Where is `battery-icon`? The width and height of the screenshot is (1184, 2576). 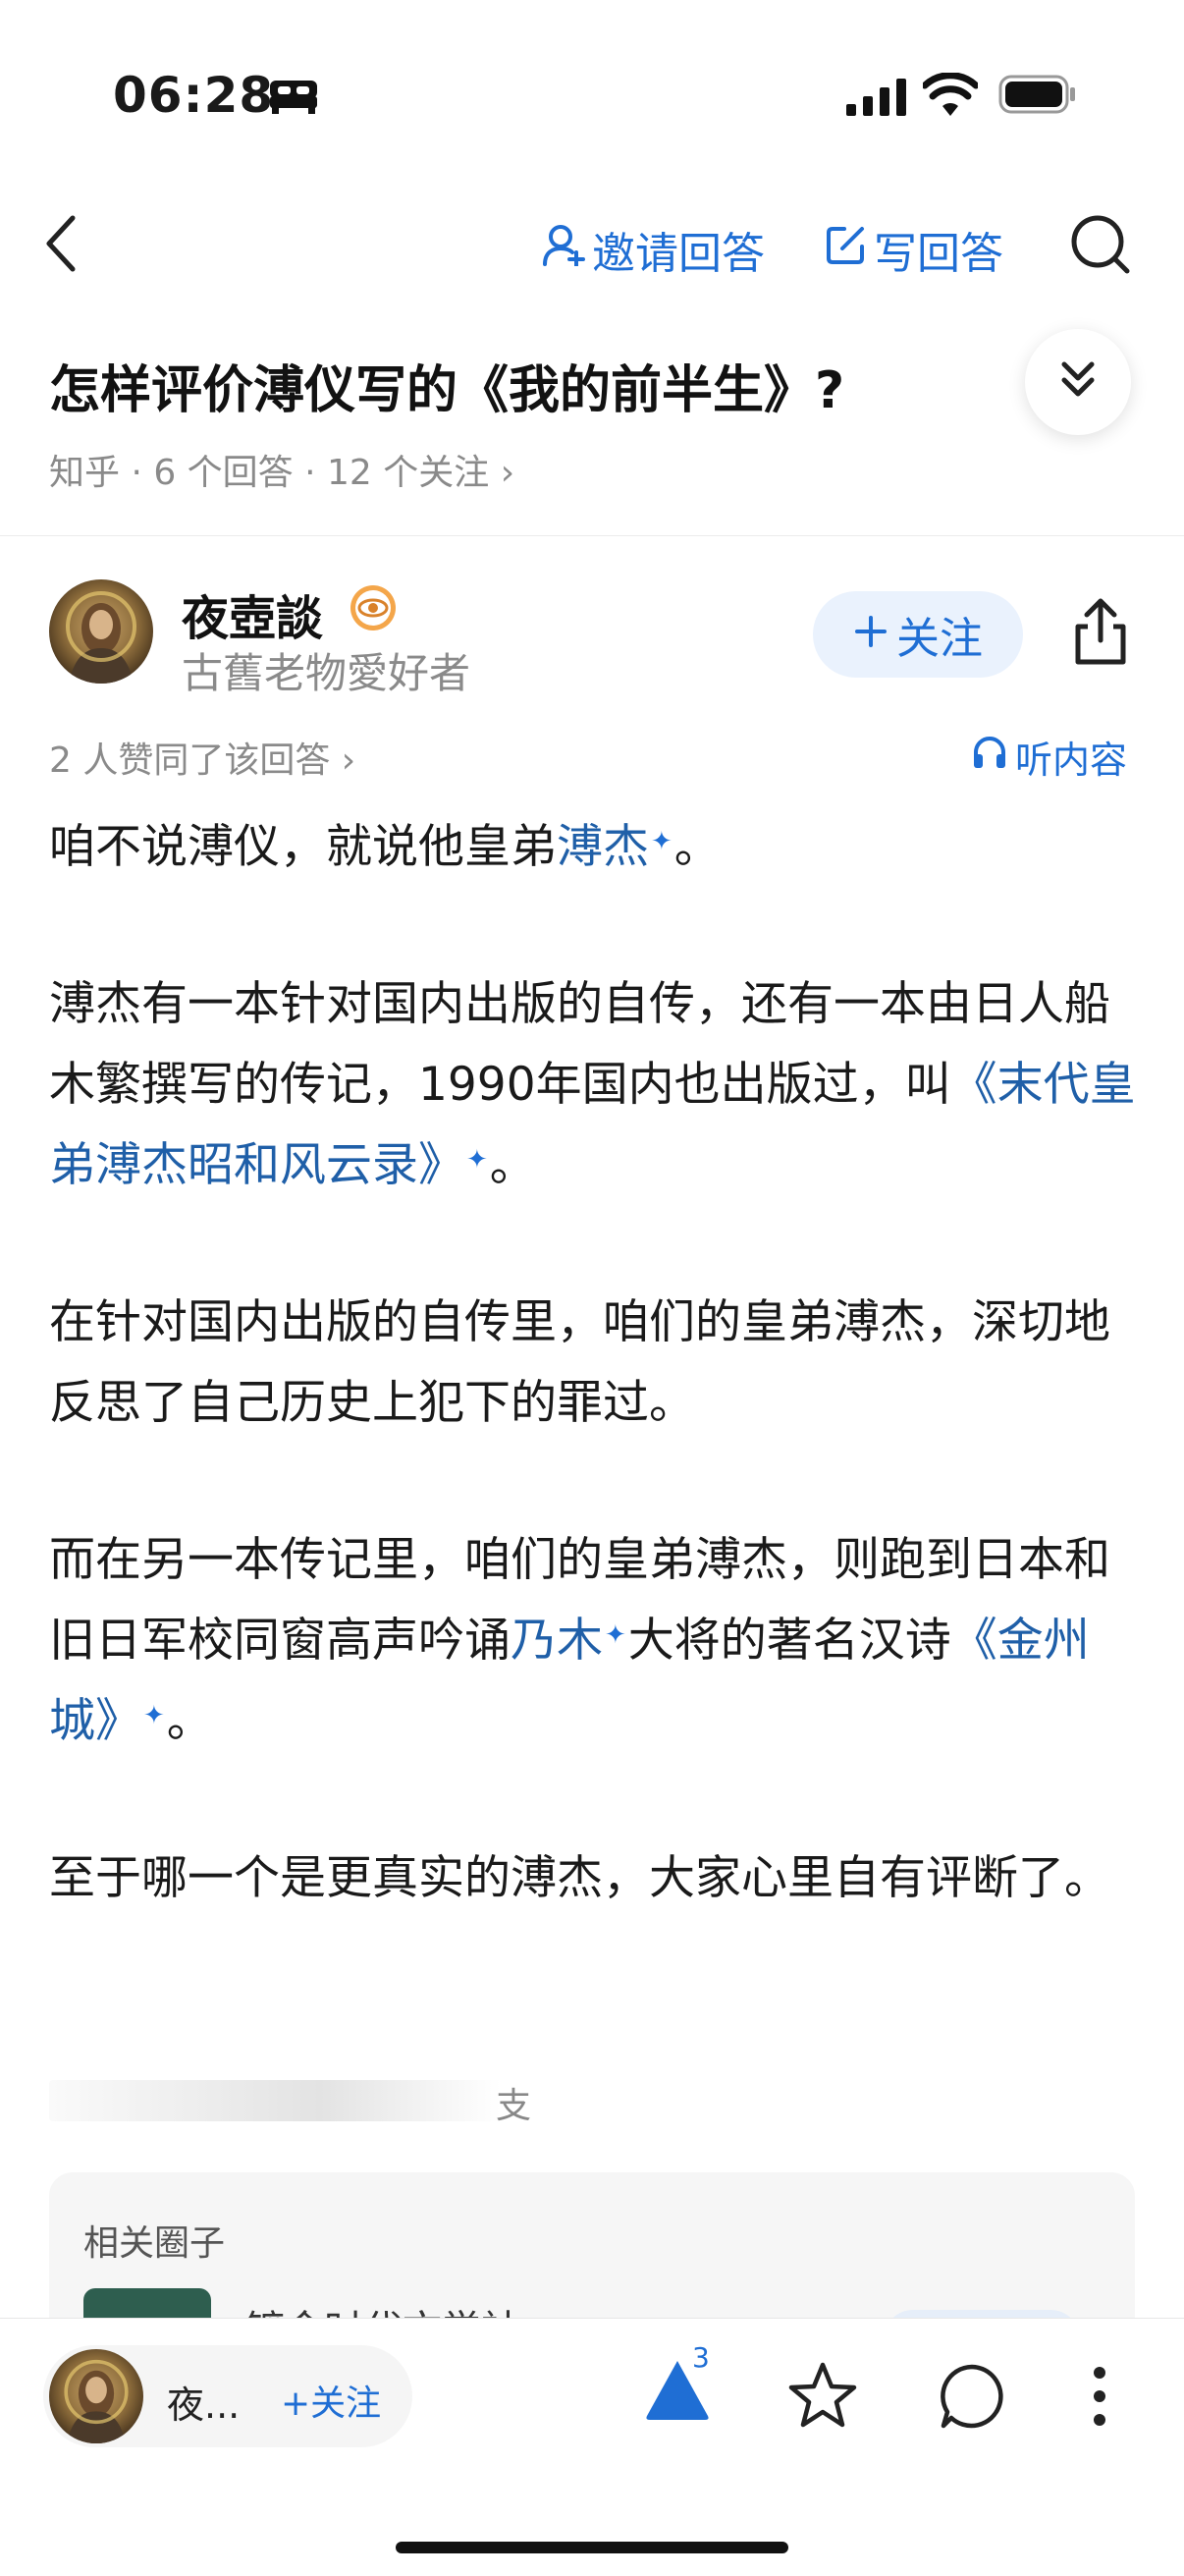
battery-icon is located at coordinates (1037, 97).